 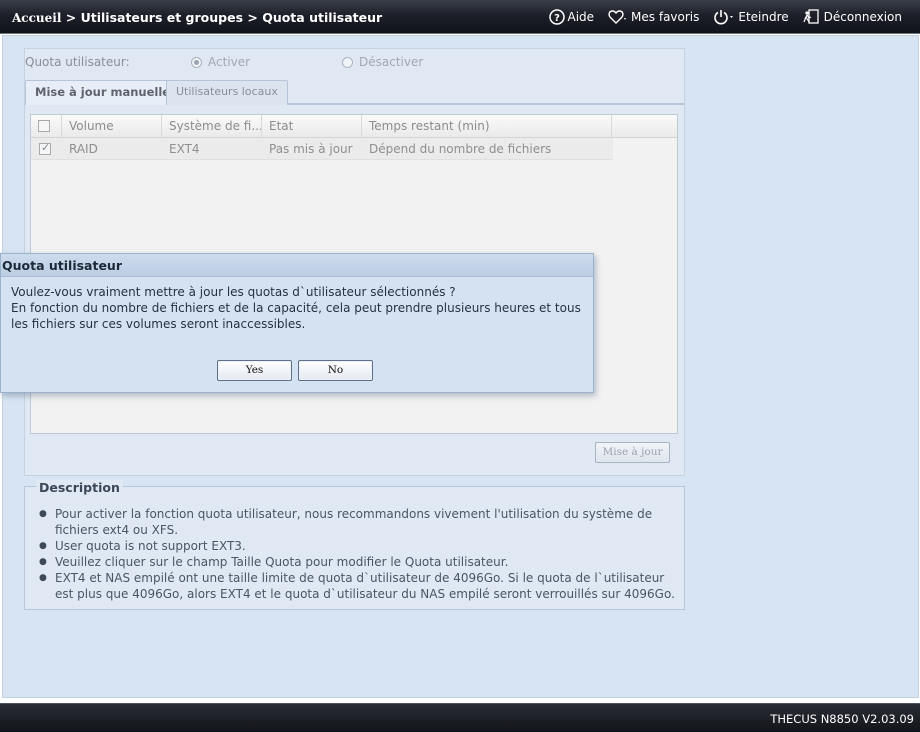 I want to click on tab-bar: Mise à jour manuelle Utilisateurs locaux, so click(x=354, y=92).